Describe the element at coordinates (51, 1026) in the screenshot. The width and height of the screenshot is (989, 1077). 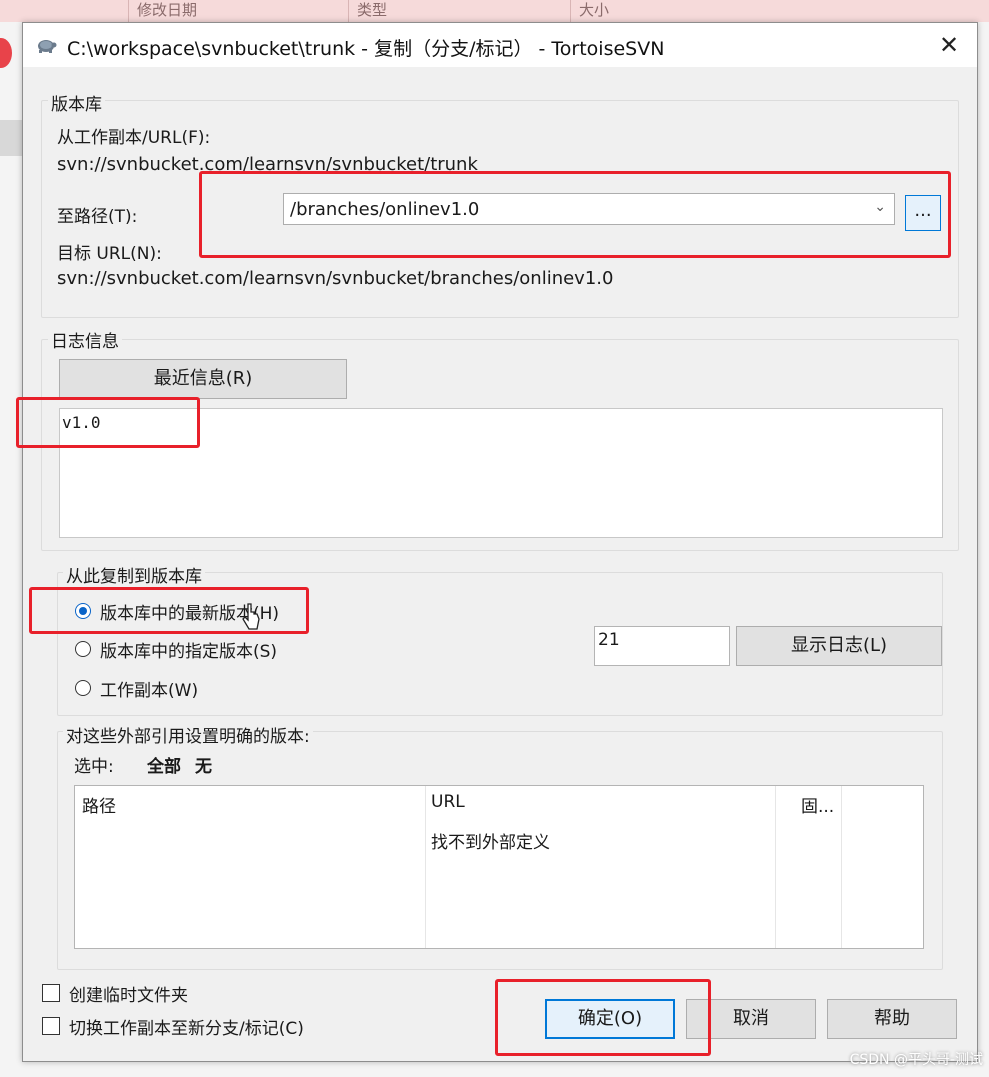
I see `switch-working-copy-box` at that location.